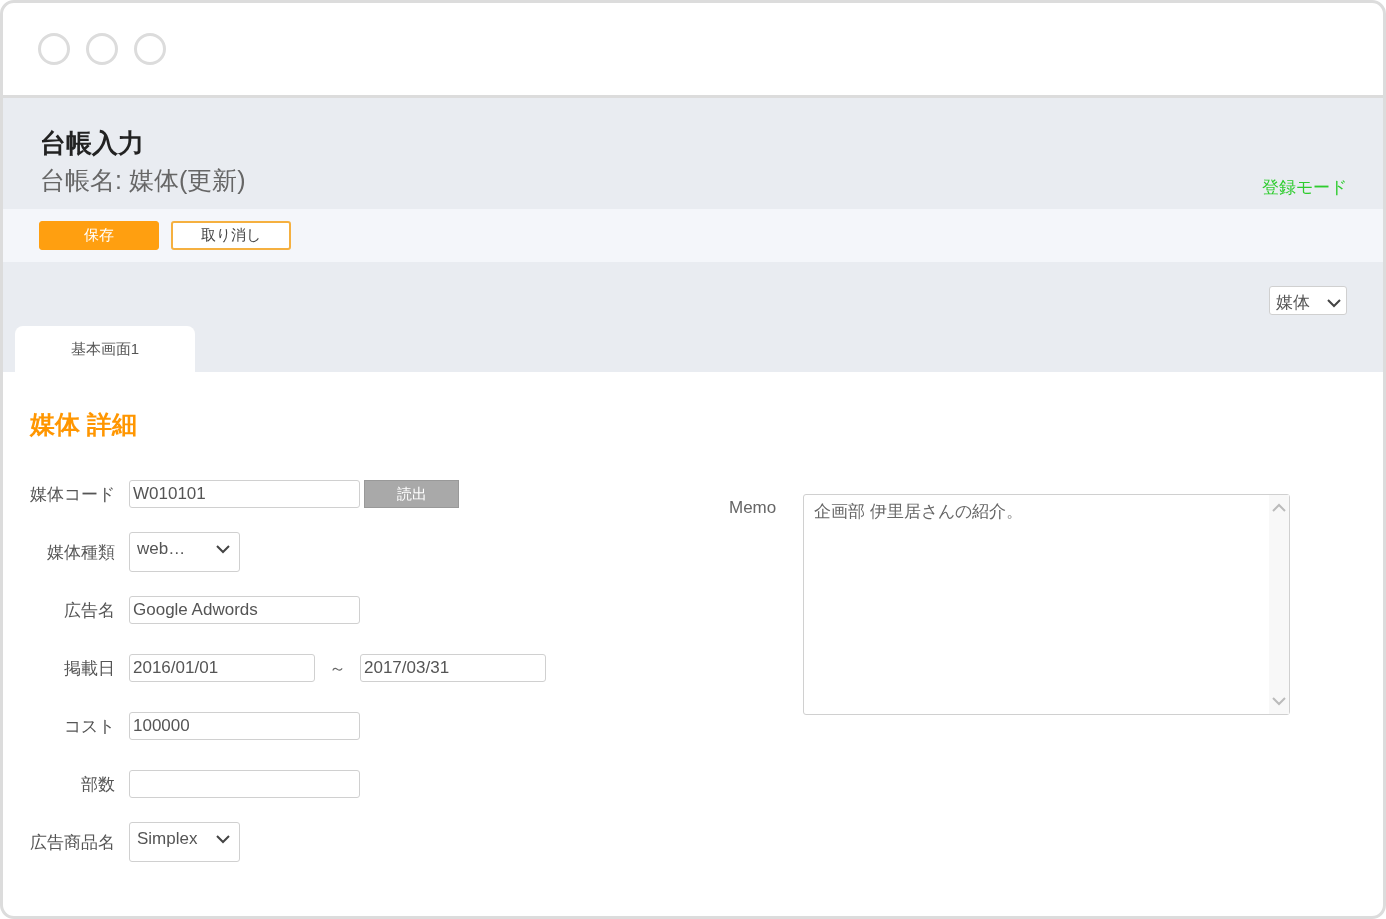 The width and height of the screenshot is (1386, 919). What do you see at coordinates (1279, 507) in the screenshot?
I see `scroll-up-icon` at bounding box center [1279, 507].